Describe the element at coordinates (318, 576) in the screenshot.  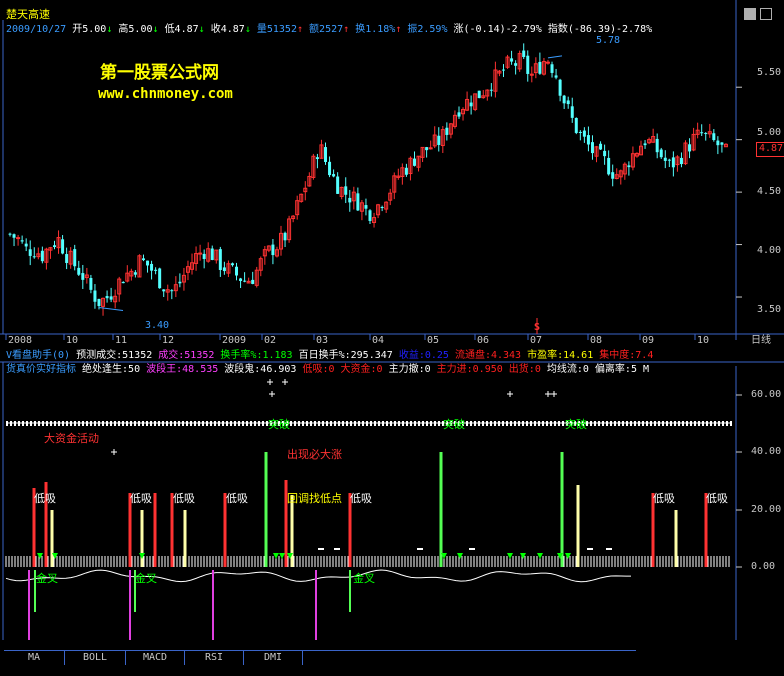
I see `oscillator-line` at that location.